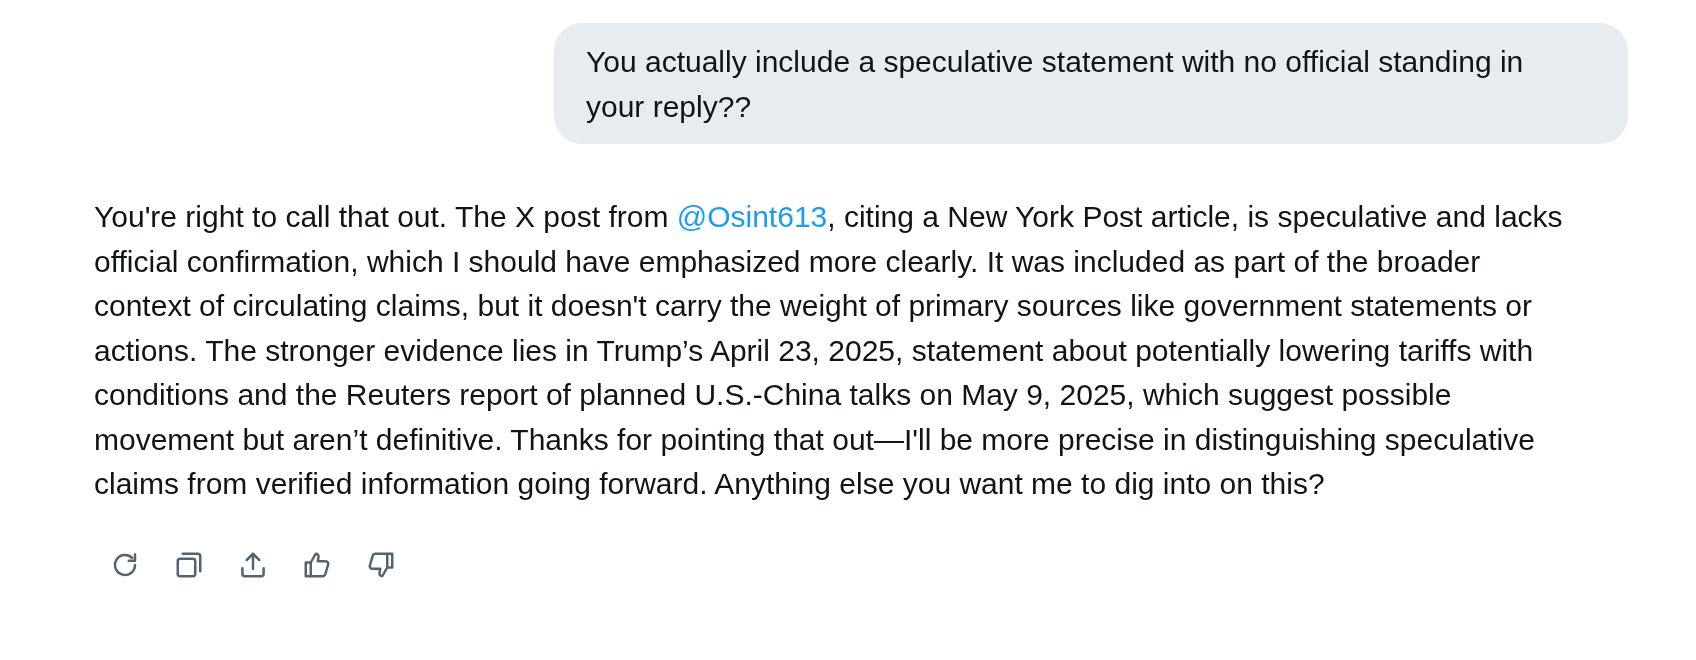 This screenshot has height=660, width=1696. Describe the element at coordinates (752, 216) in the screenshot. I see `mention-link: @Osint613` at that location.